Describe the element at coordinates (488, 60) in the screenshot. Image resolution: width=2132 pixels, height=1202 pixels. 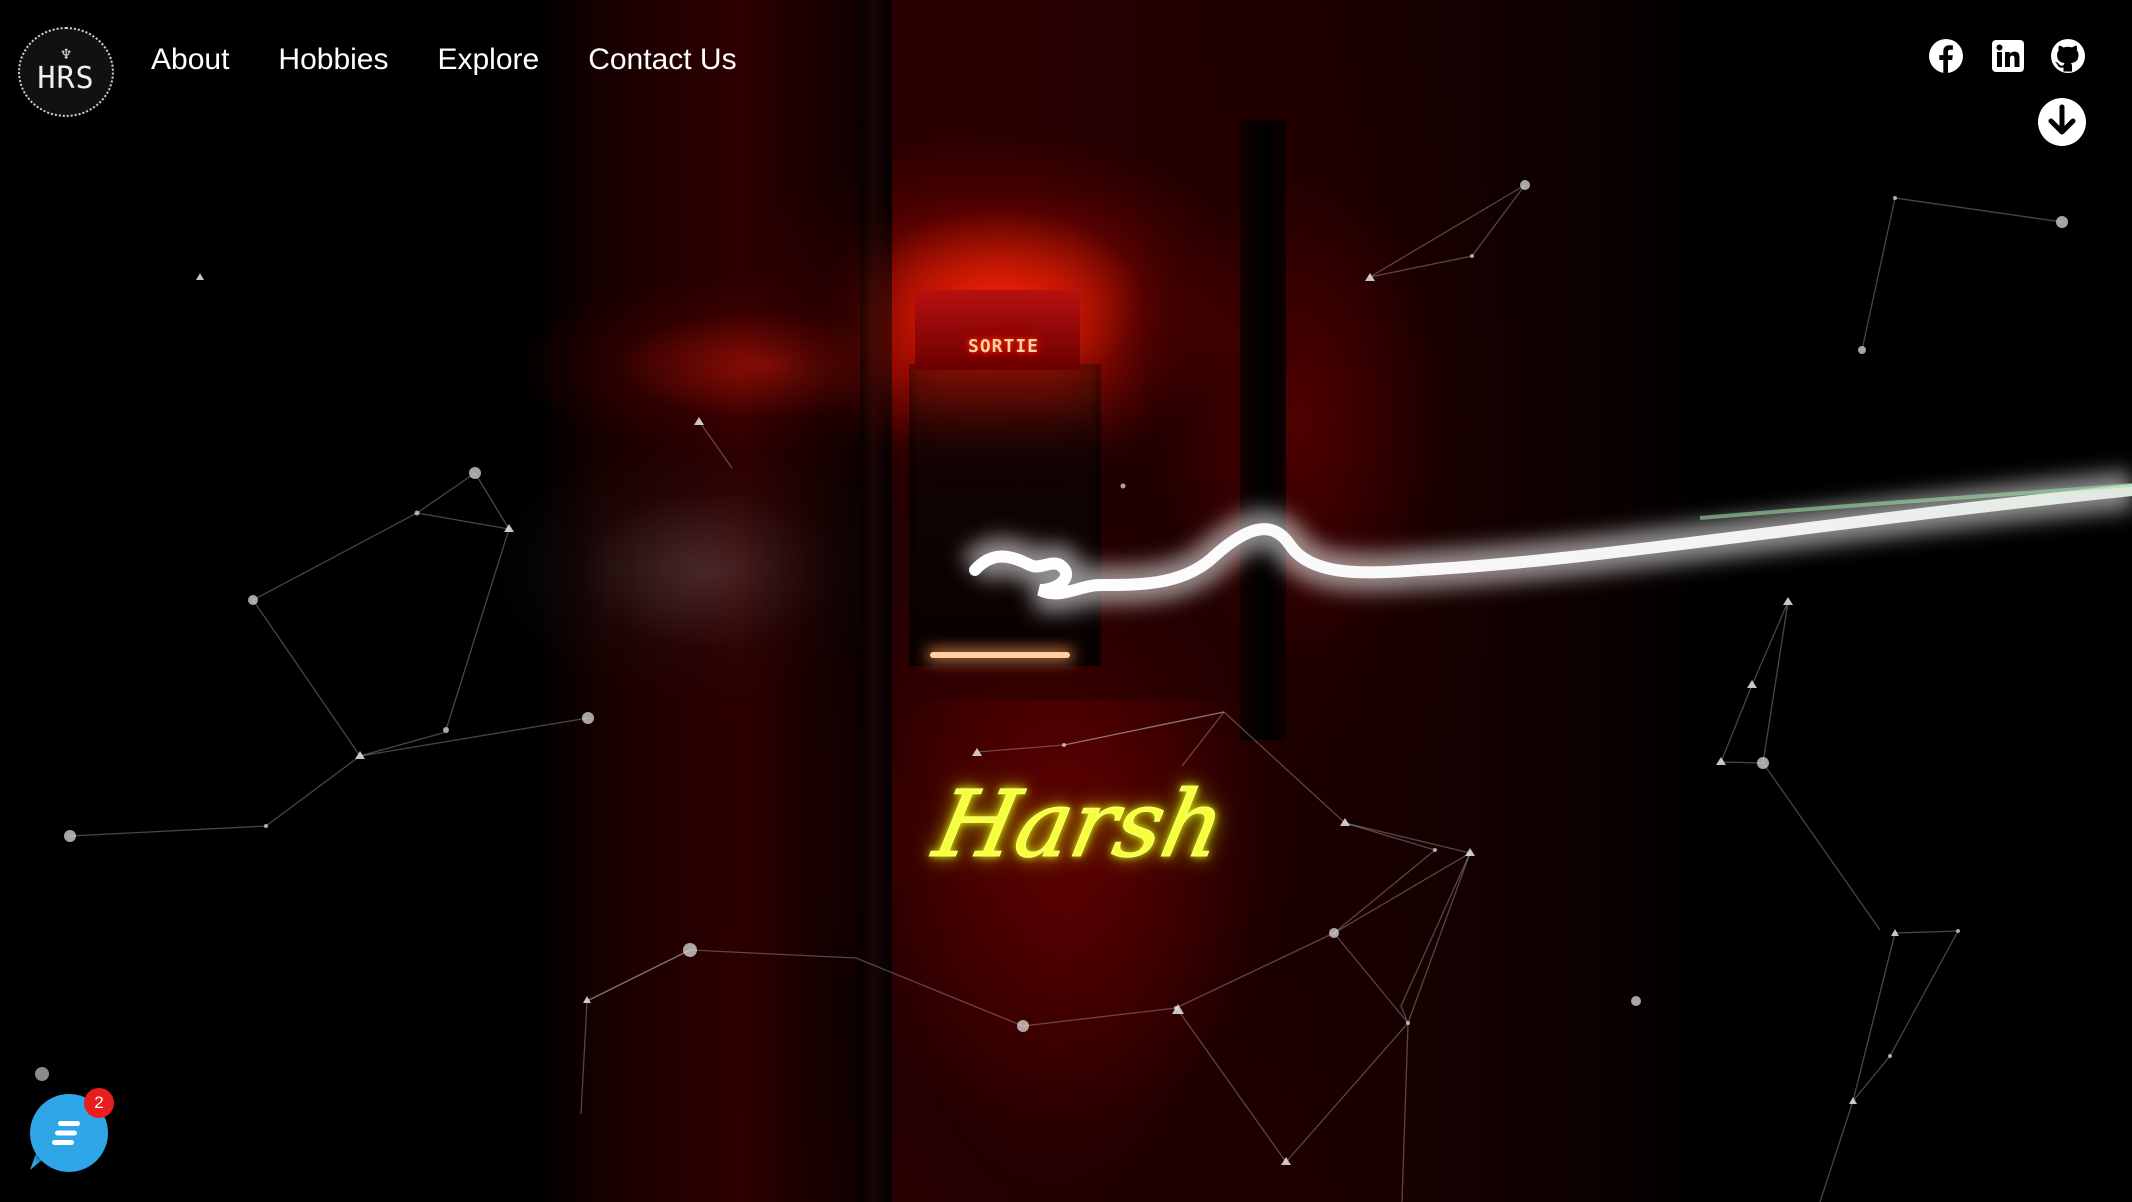
I see `nav-link-explore: Explore` at that location.